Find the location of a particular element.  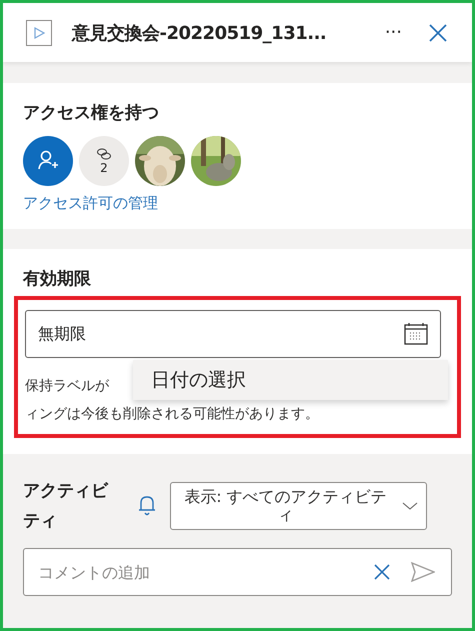

manage-access-link: アクセス許可の管理 is located at coordinates (90, 203).